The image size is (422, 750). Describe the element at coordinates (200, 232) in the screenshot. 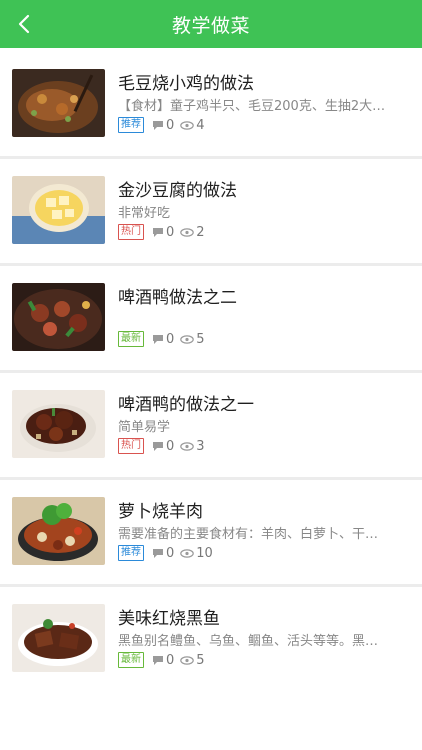

I see `view-count-value: 2` at that location.